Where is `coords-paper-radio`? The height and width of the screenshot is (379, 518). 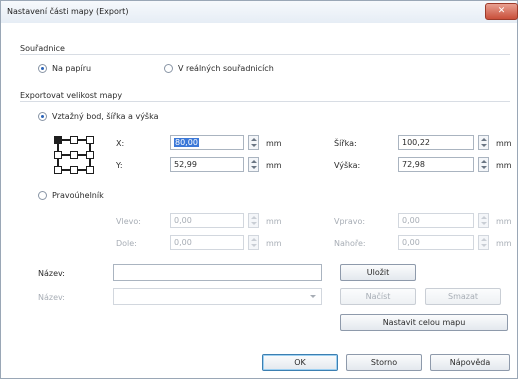
coords-paper-radio is located at coordinates (42, 68).